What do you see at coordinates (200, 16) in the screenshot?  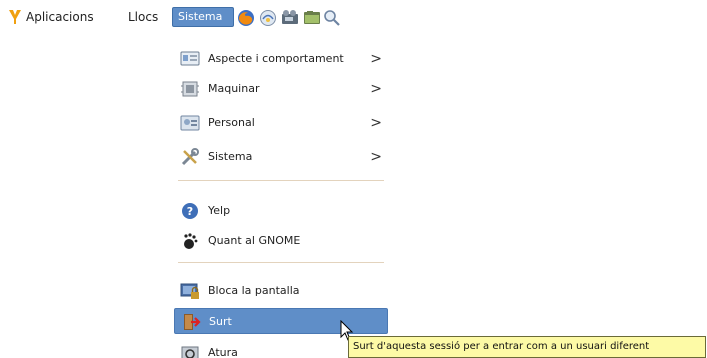 I see `system-menu-label: Sistema` at bounding box center [200, 16].